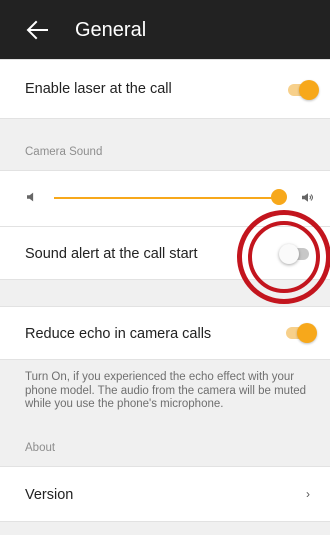 This screenshot has width=330, height=535. I want to click on laser-toggle, so click(303, 90).